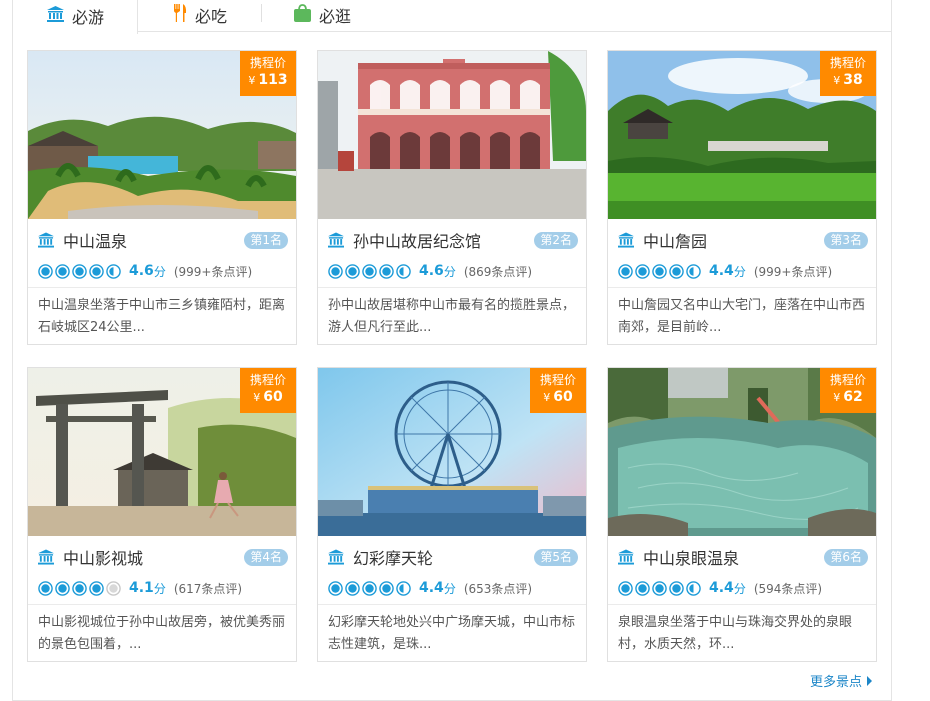  Describe the element at coordinates (498, 588) in the screenshot. I see `review-count: (653条点评)` at that location.